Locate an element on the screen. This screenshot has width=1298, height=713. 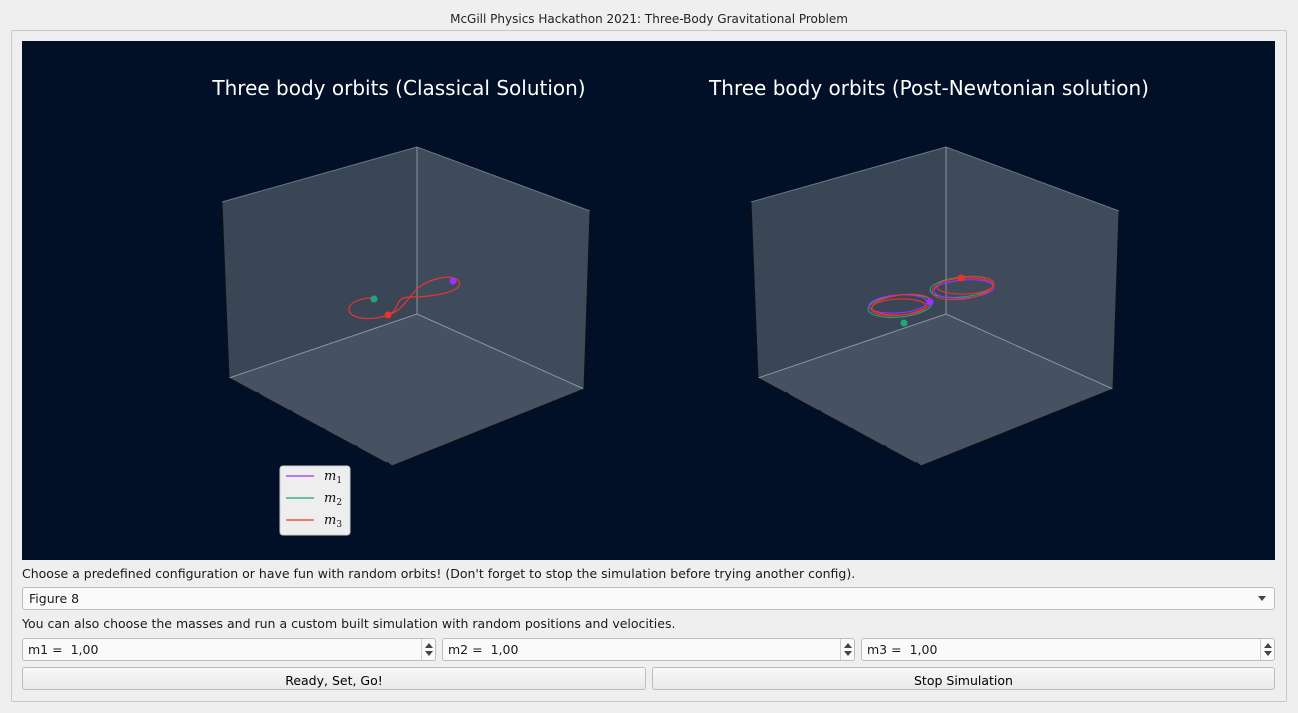
stop-simulation-button: Stop Simulation is located at coordinates (963, 678).